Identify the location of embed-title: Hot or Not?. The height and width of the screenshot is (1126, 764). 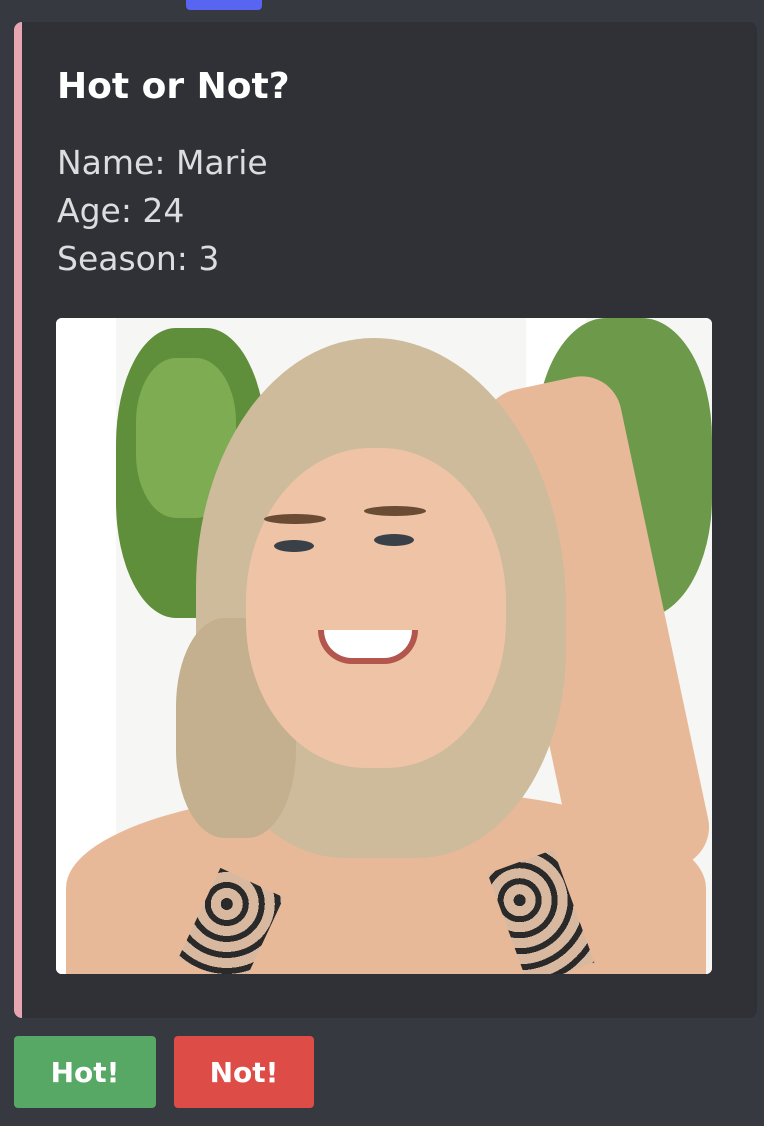
(173, 86).